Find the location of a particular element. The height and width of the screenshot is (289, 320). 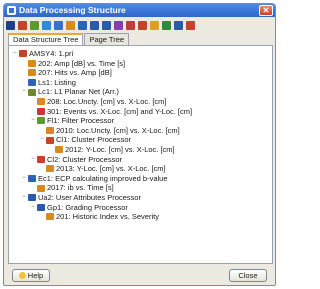

tree-node-label: Cl1: Cluster Processor is located at coordinates (94, 140).